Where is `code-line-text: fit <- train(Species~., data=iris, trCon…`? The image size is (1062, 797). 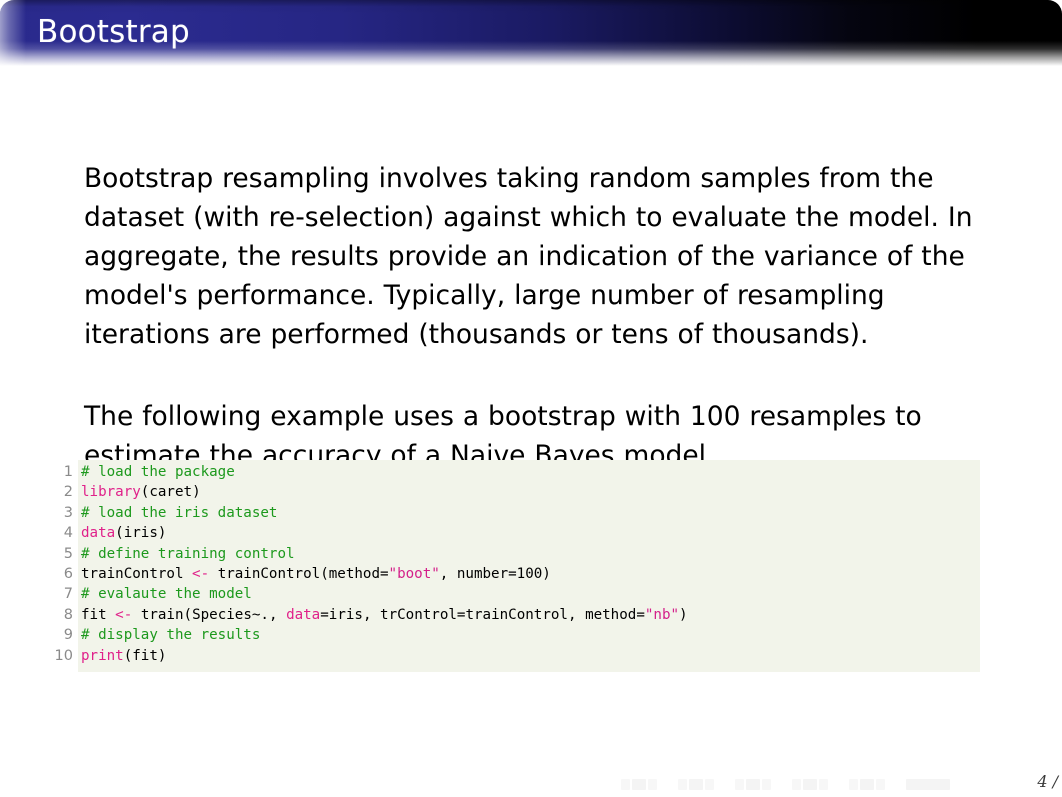
code-line-text: fit <- train(Species~., data=iris, trCon… is located at coordinates (384, 614).